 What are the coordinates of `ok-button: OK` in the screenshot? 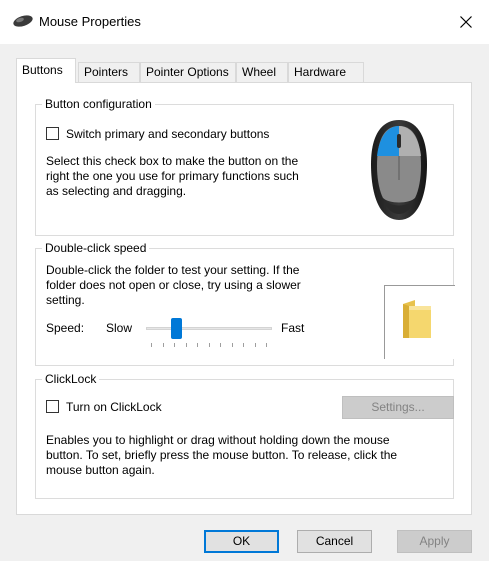 It's located at (241, 541).